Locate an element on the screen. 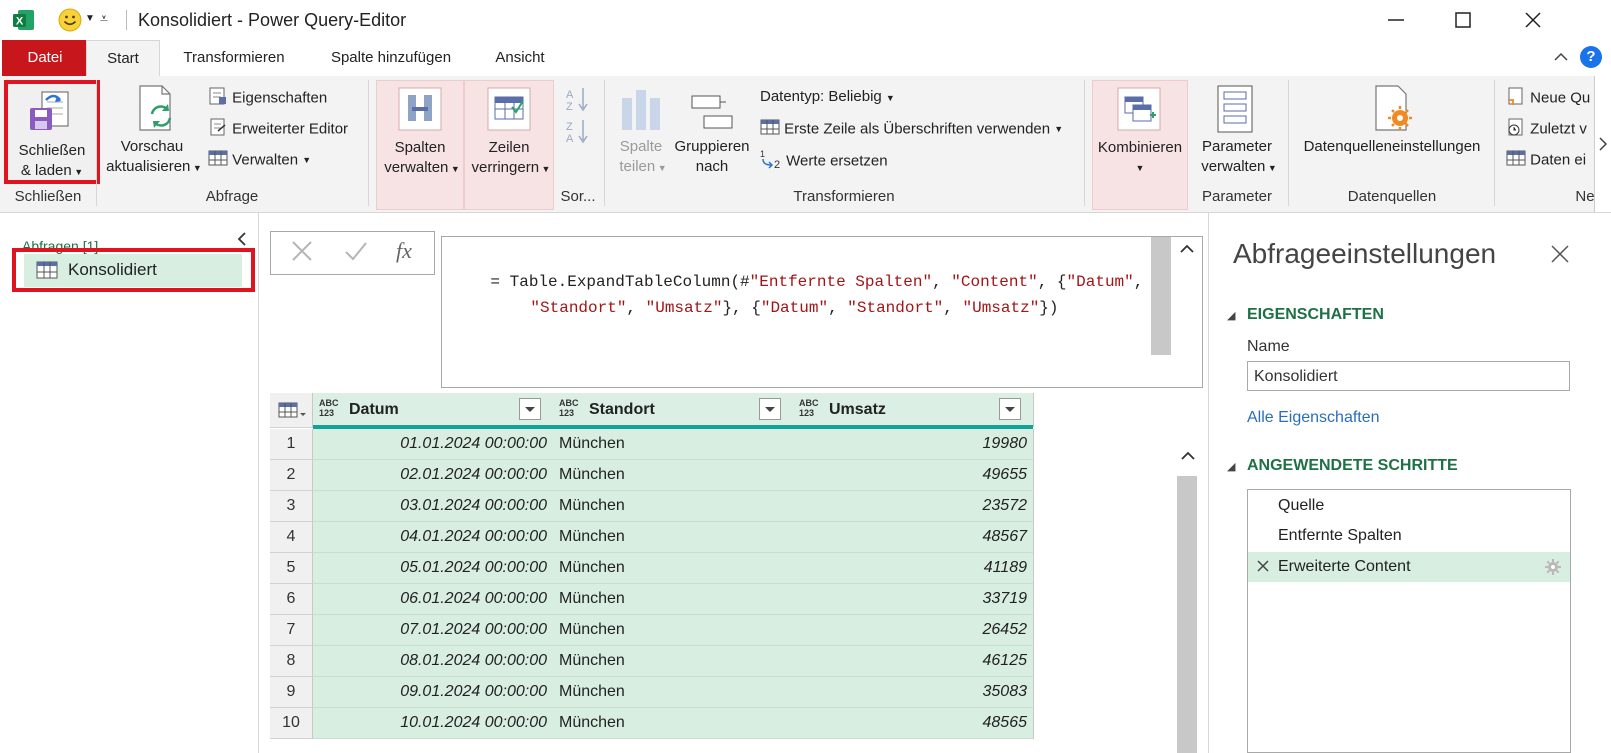 The height and width of the screenshot is (753, 1611). row-number: 4 is located at coordinates (291, 537).